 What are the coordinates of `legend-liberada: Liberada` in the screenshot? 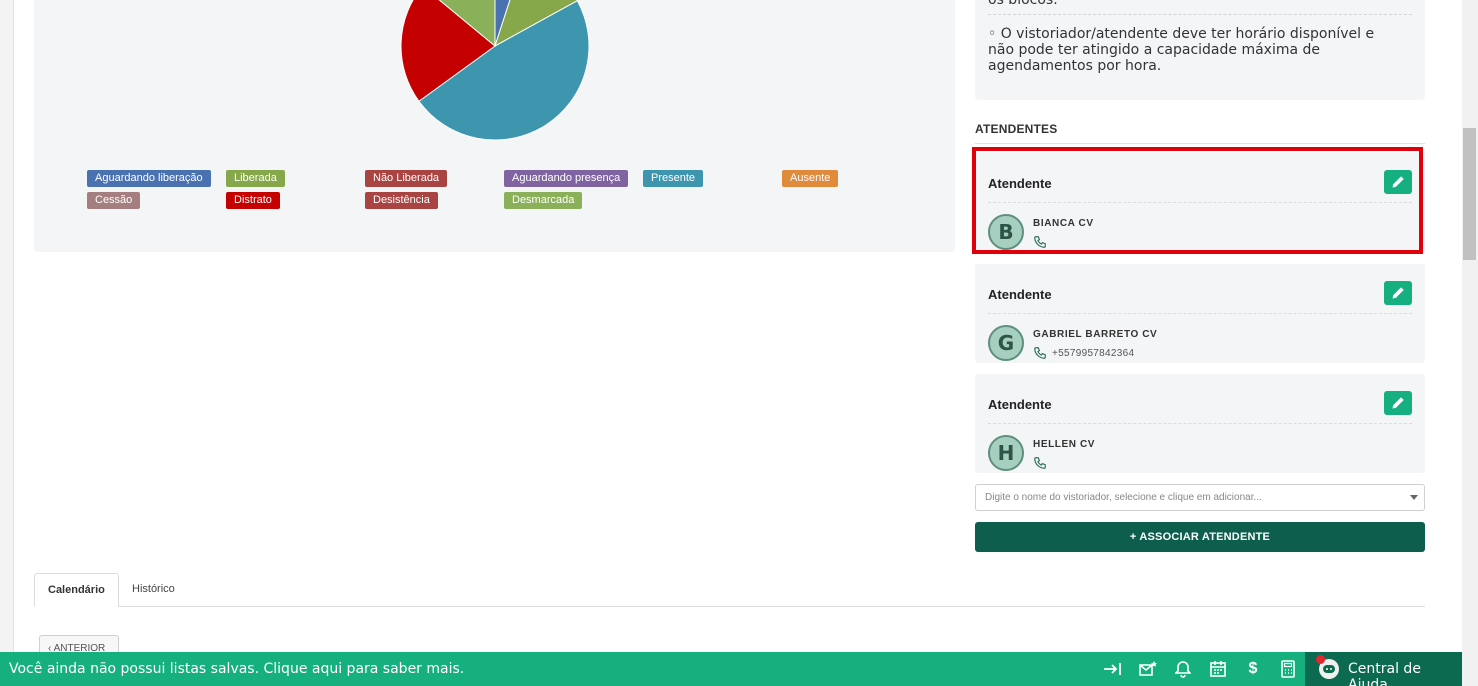 It's located at (255, 178).